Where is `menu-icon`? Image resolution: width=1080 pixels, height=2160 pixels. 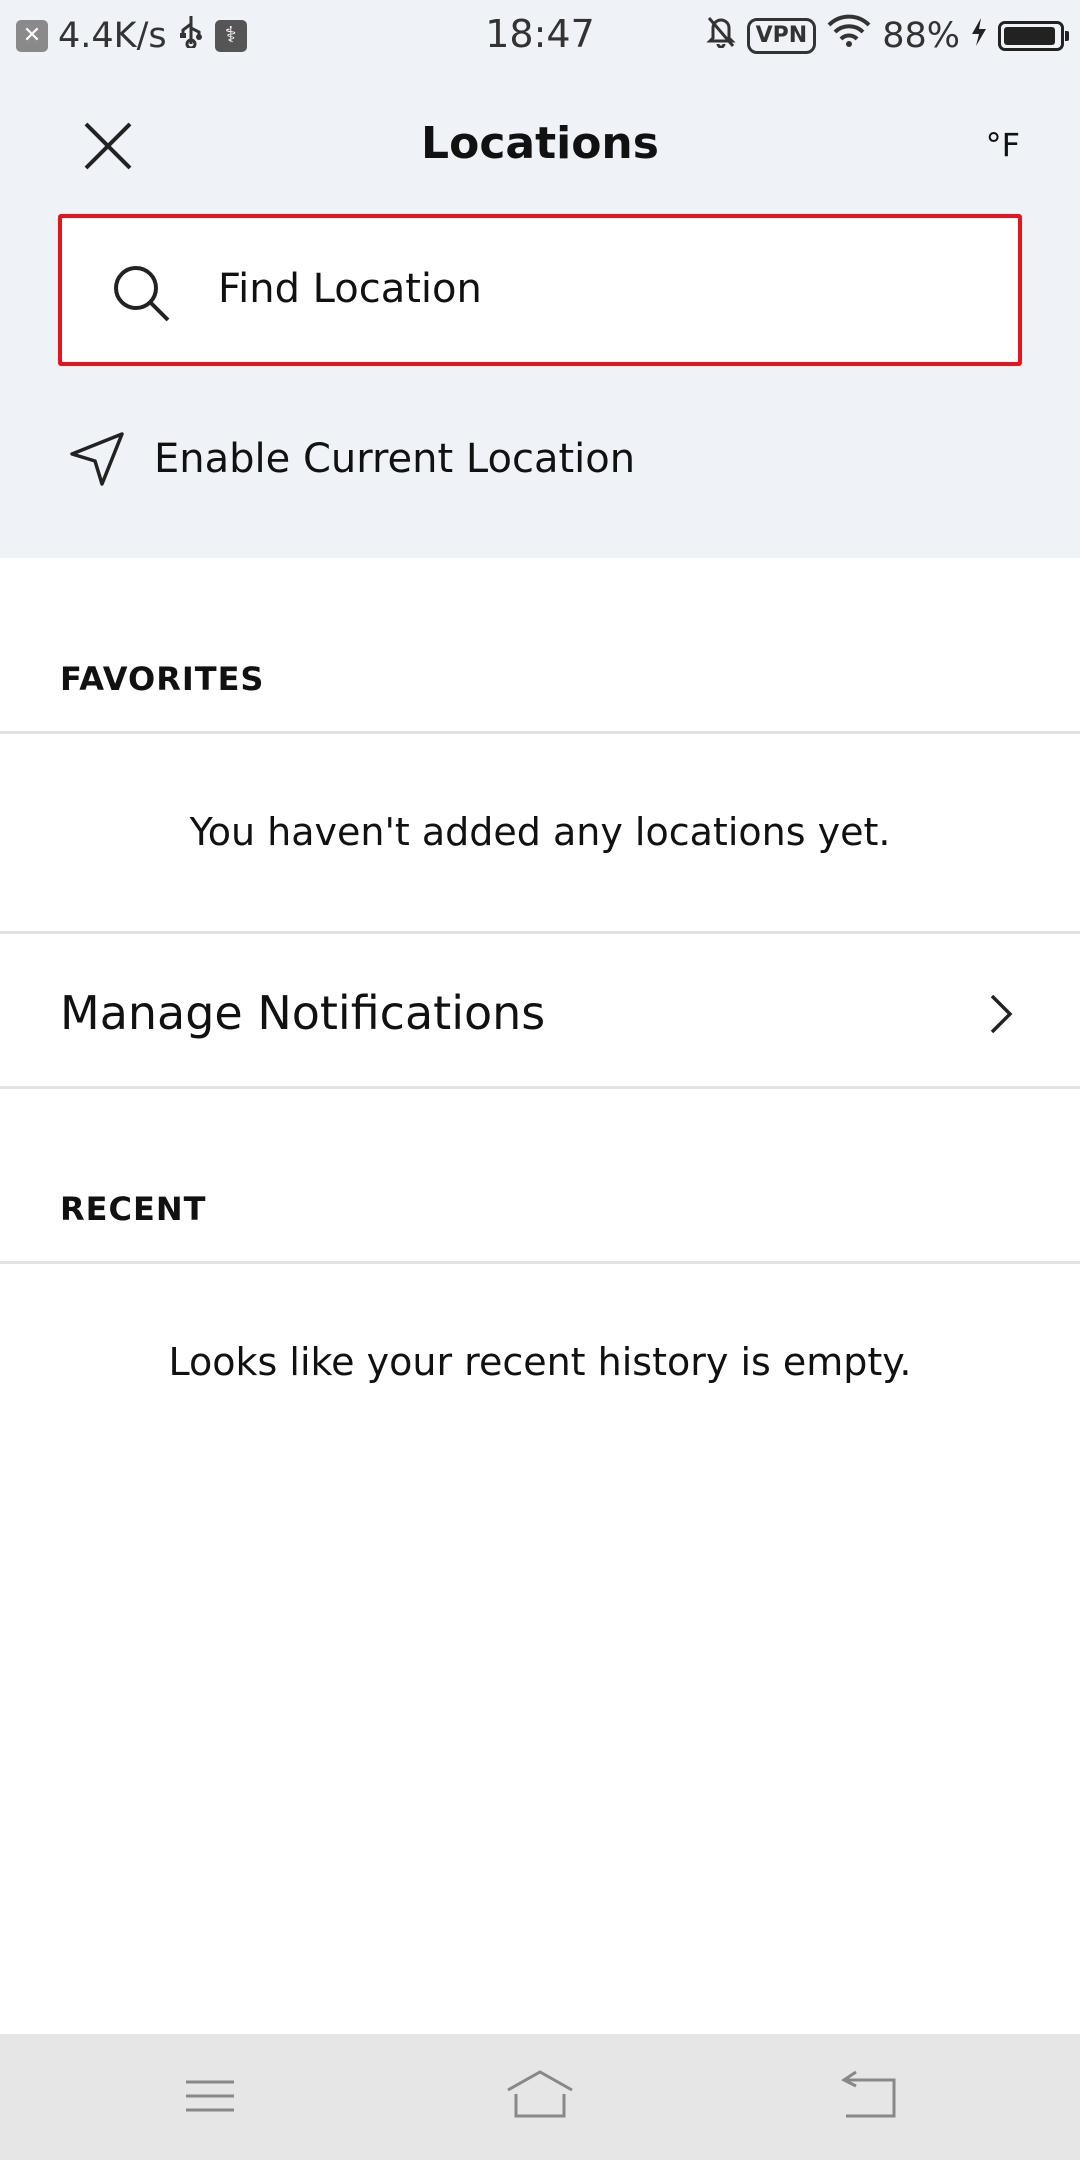 menu-icon is located at coordinates (210, 2096).